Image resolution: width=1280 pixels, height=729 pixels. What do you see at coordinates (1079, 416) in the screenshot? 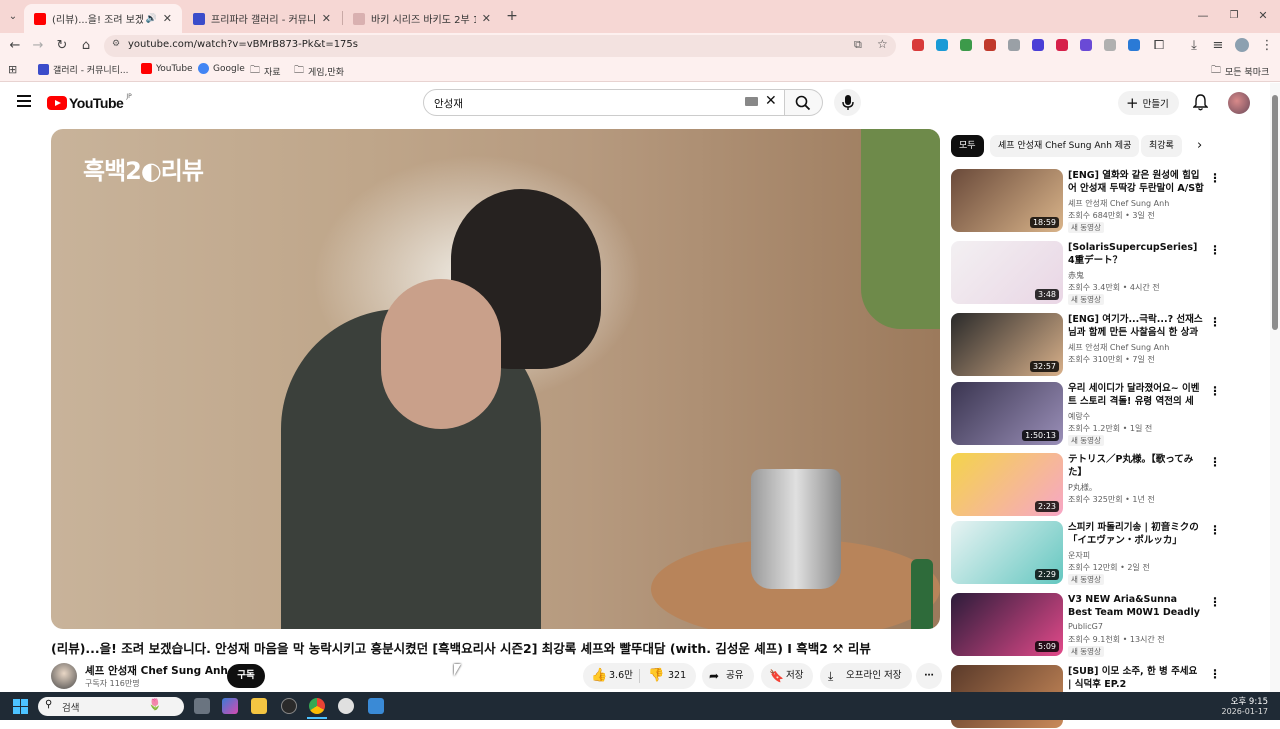
I see `recommendation-channel: 예랑수` at bounding box center [1079, 416].